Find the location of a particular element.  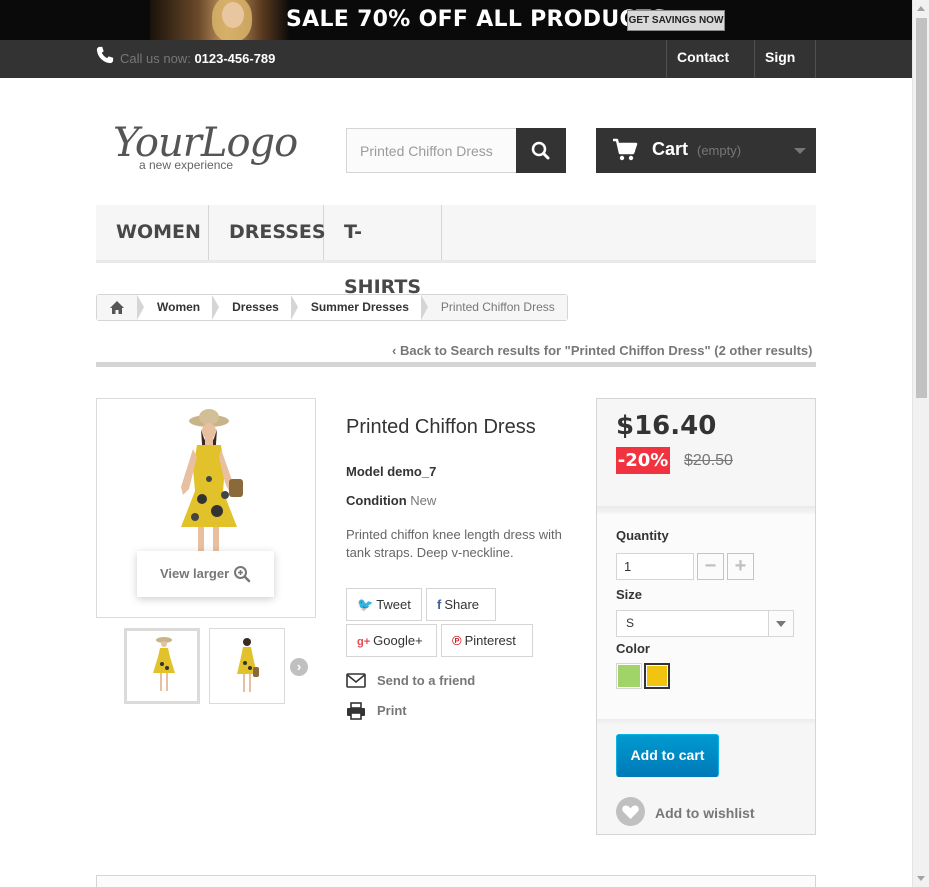

sign-in-link: Sign in is located at coordinates (785, 69).